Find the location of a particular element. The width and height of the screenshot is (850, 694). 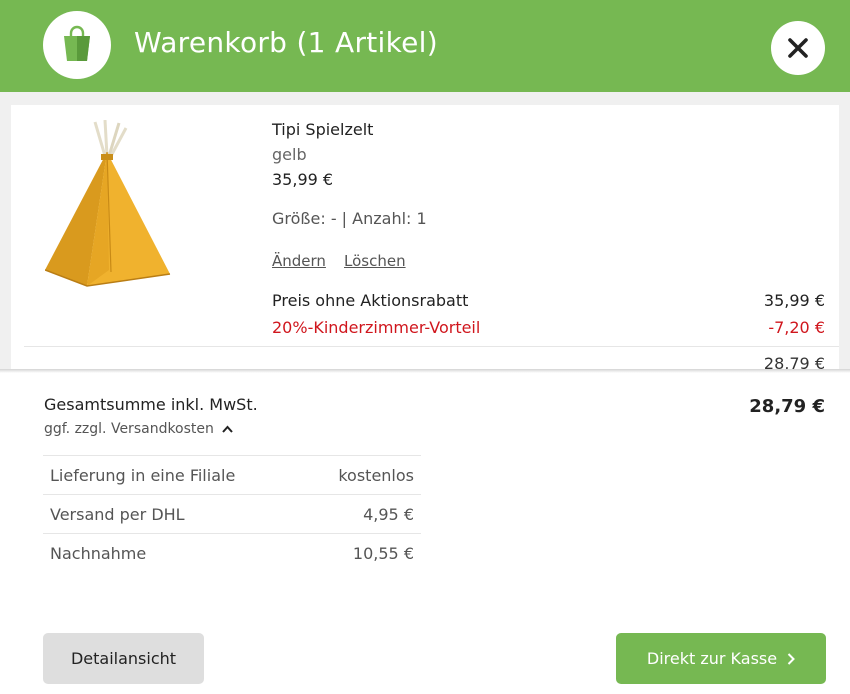

detail-view-label: Detailansicht is located at coordinates (123, 658).